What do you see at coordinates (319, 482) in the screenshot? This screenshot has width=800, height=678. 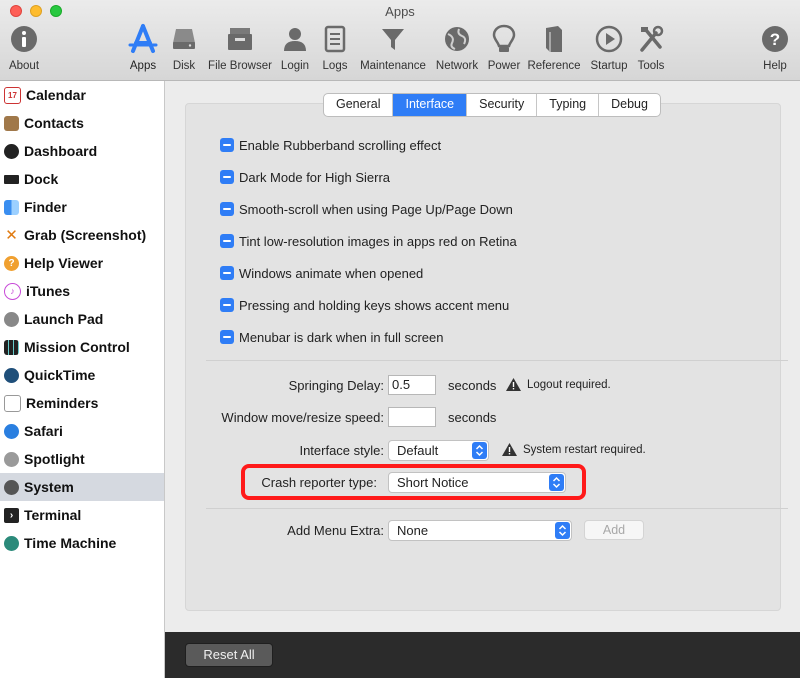 I see `crash-reporter-label: Crash reporter type:` at bounding box center [319, 482].